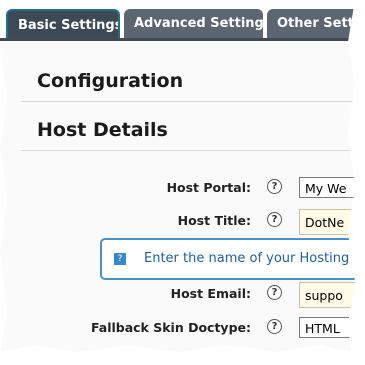 The height and width of the screenshot is (365, 365). What do you see at coordinates (110, 81) in the screenshot?
I see `configuration-heading: Configuration` at bounding box center [110, 81].